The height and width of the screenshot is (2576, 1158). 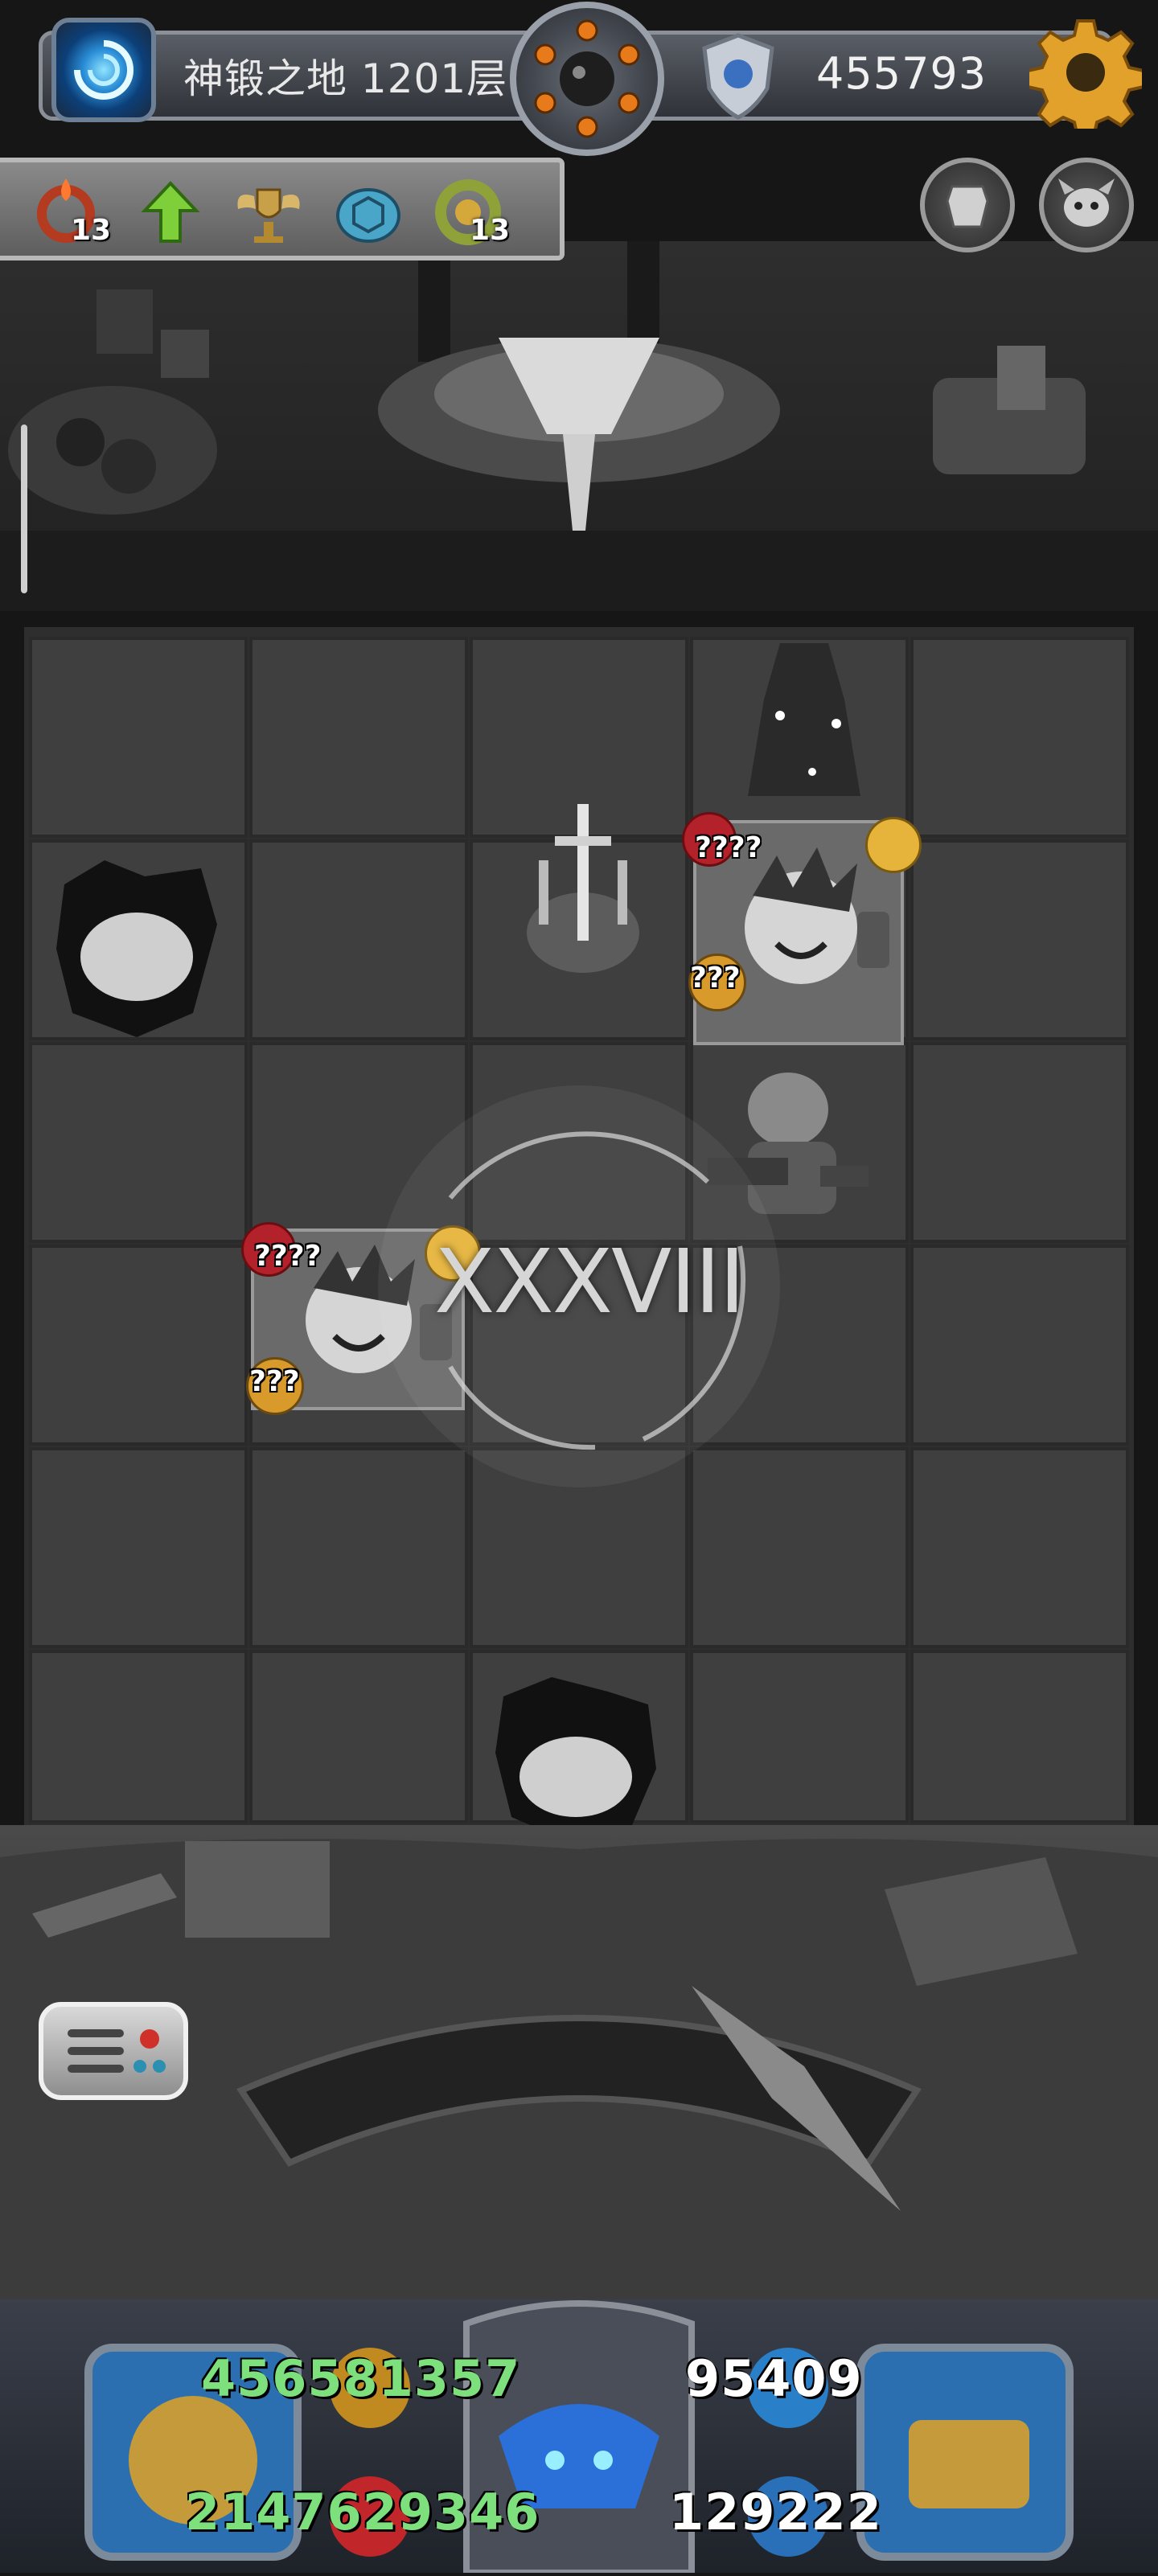 I want to click on buff-bar: 13 13, so click(x=282, y=209).